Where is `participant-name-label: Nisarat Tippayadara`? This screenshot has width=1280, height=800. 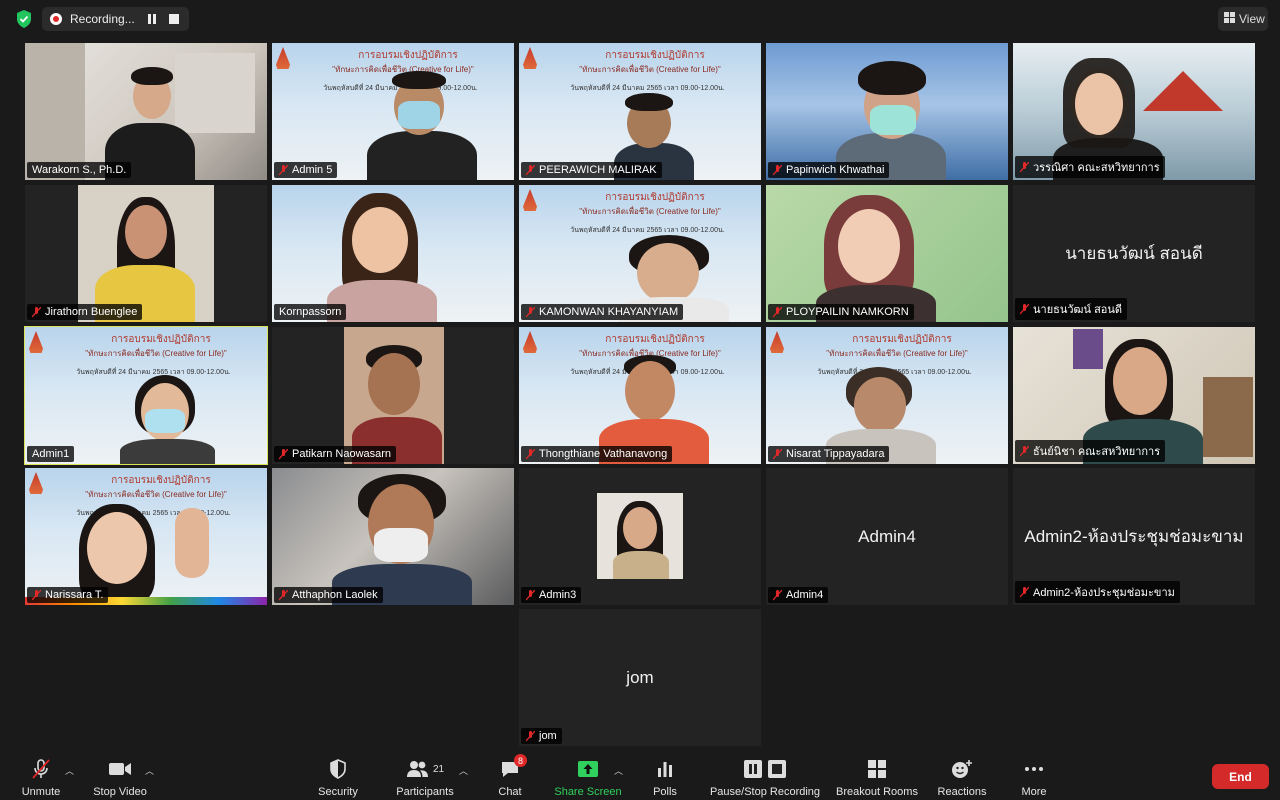 participant-name-label: Nisarat Tippayadara is located at coordinates (835, 454).